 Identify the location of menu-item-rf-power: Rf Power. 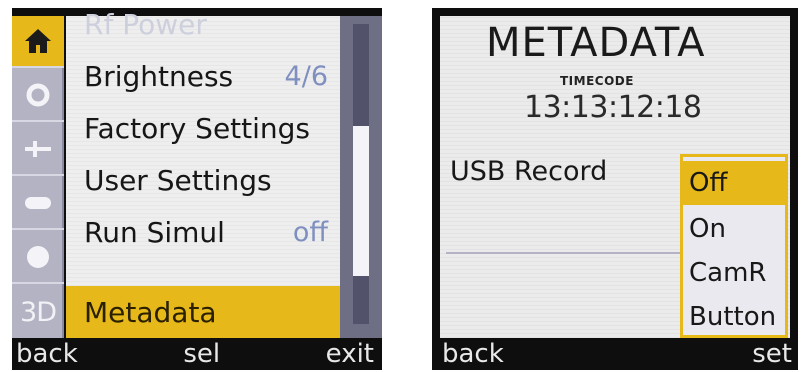
(203, 25).